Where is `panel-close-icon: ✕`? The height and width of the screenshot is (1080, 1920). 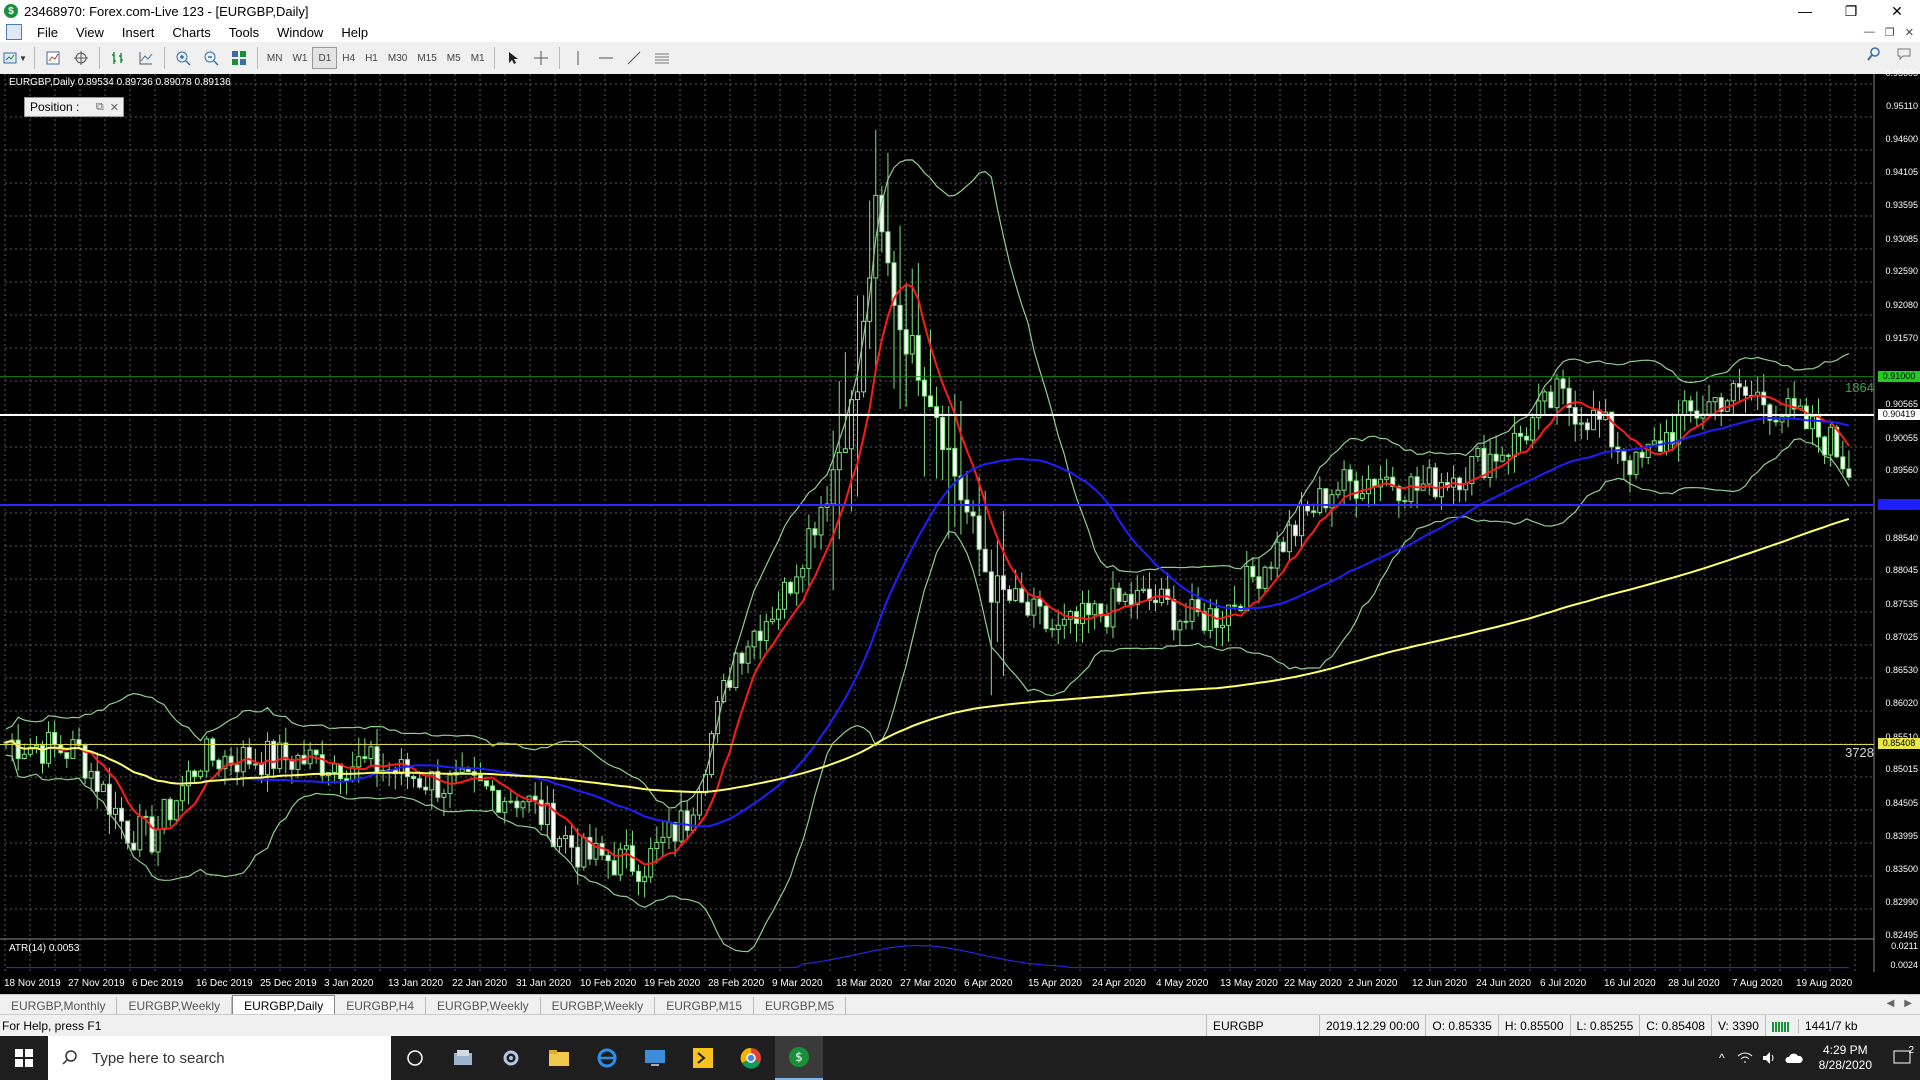
panel-close-icon: ✕ is located at coordinates (114, 107).